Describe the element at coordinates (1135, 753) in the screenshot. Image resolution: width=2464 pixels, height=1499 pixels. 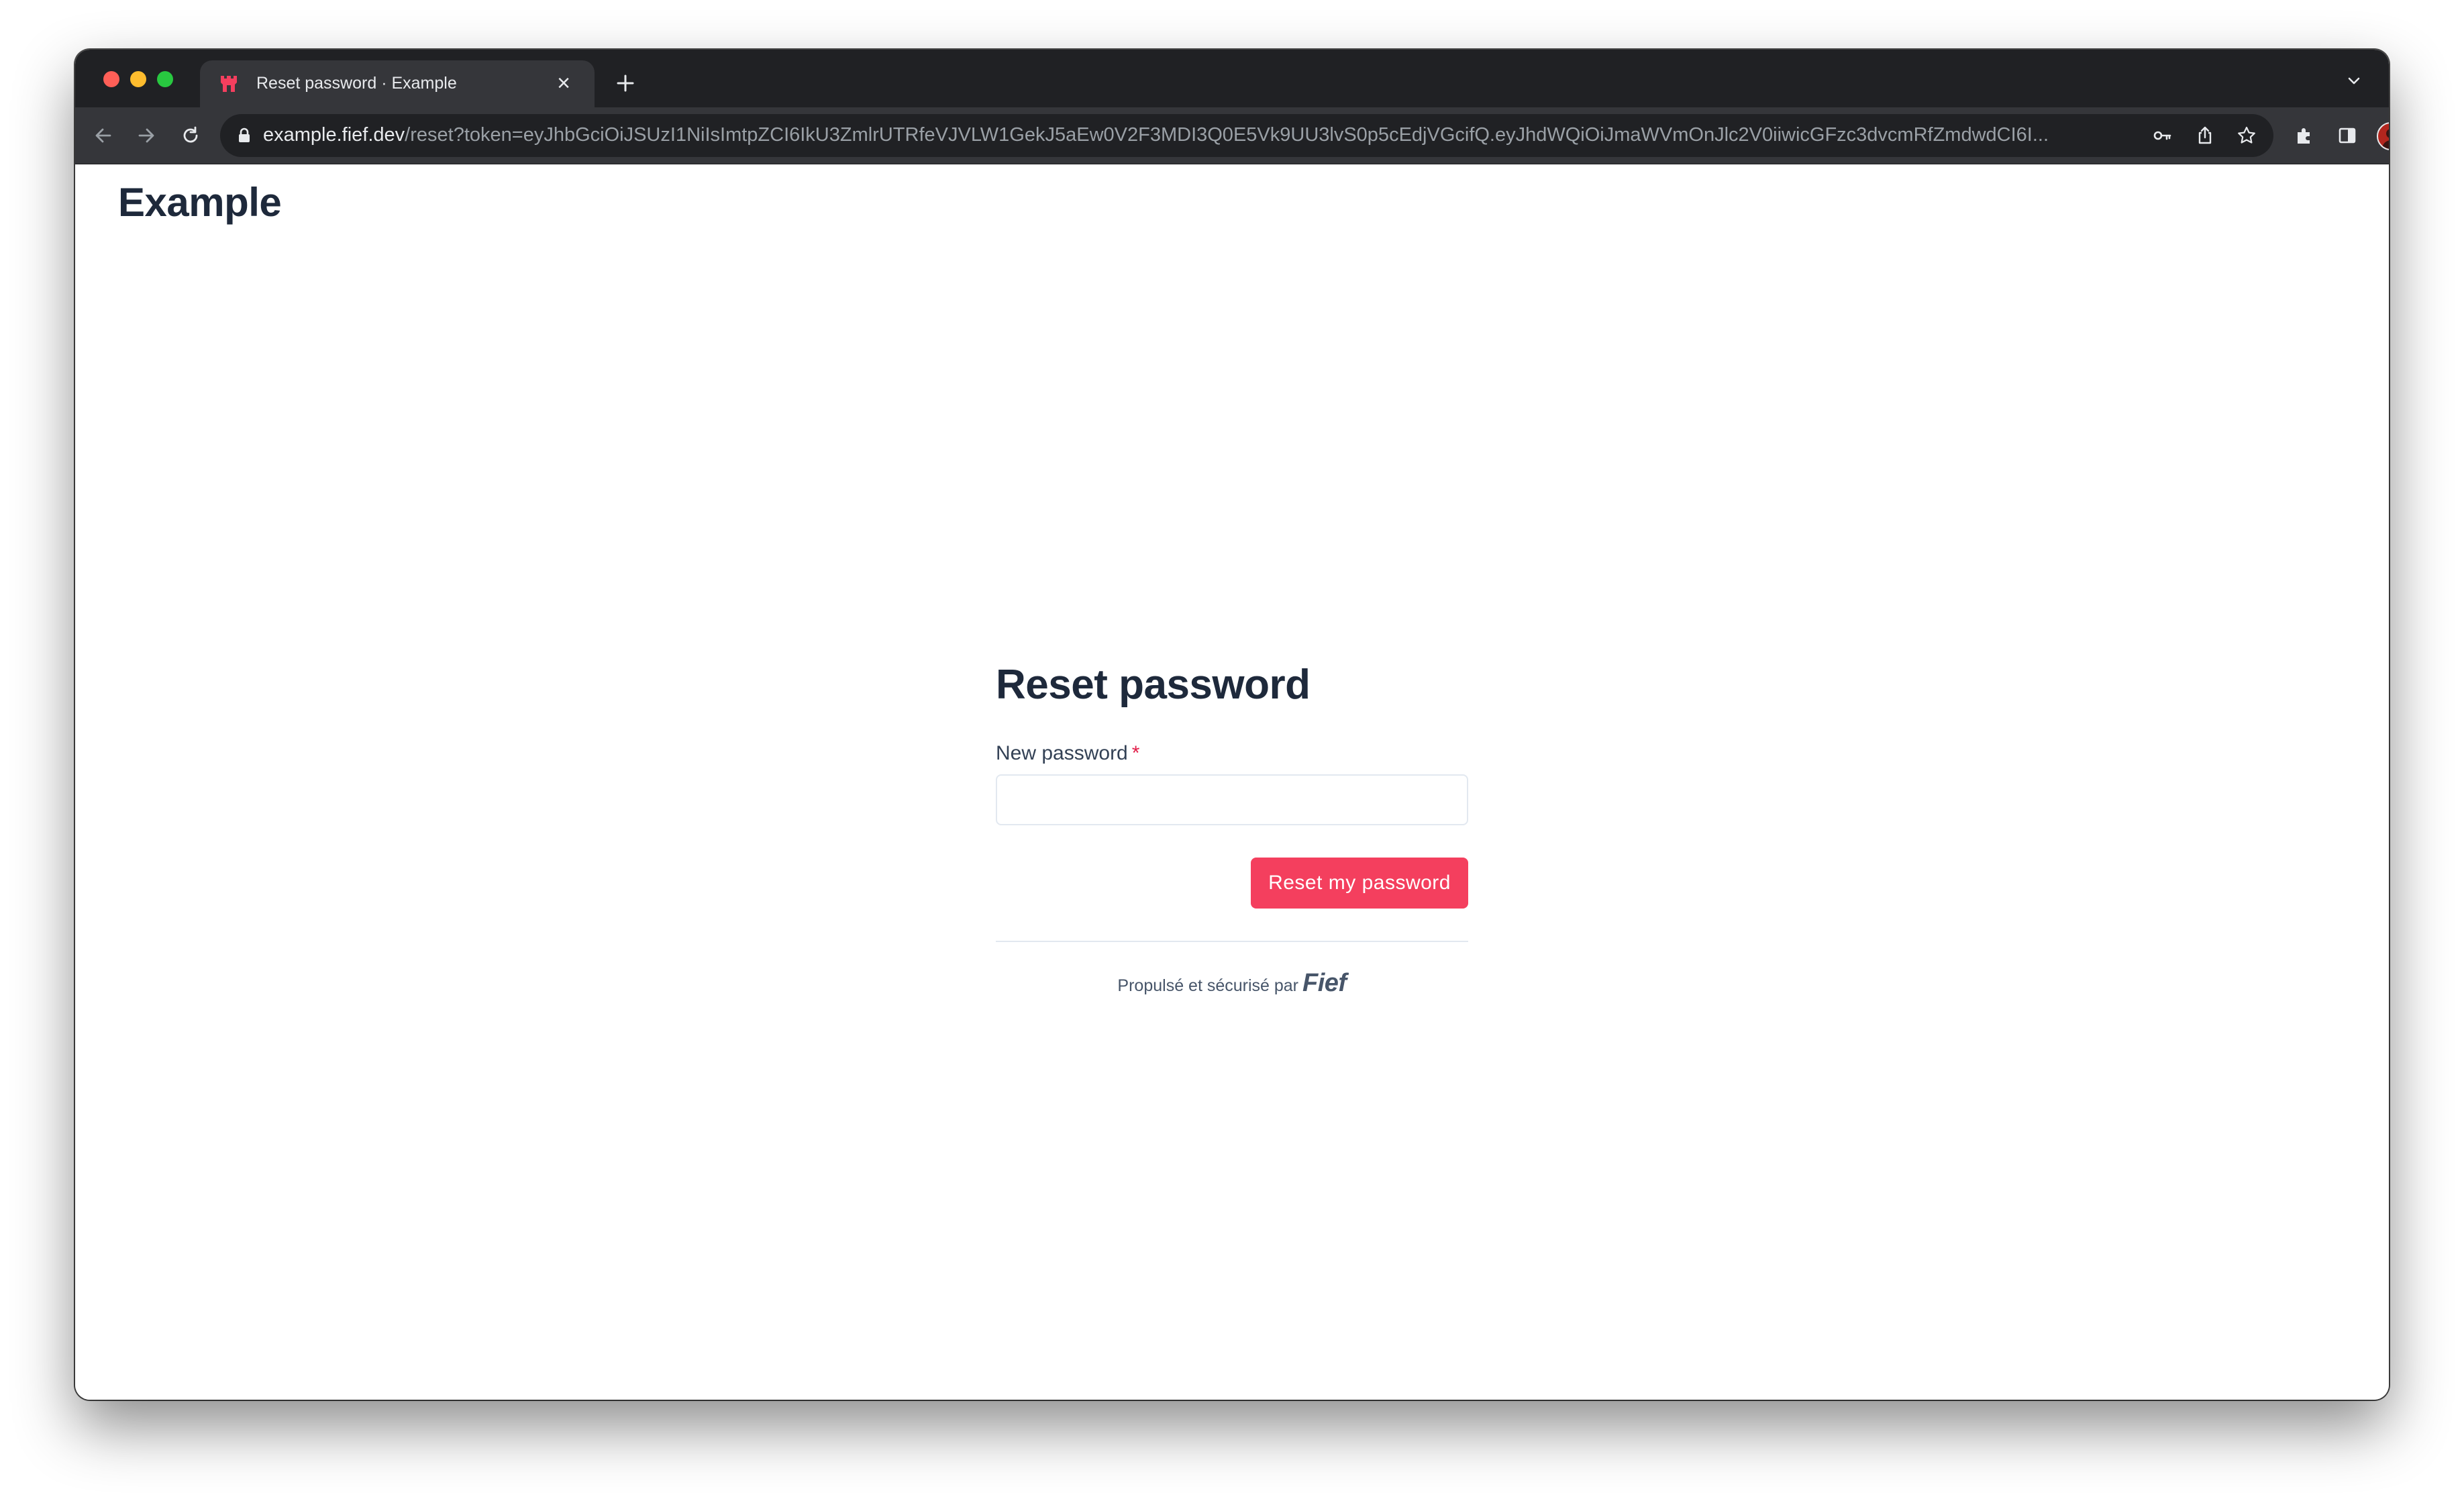
I see `required-marker: *` at that location.